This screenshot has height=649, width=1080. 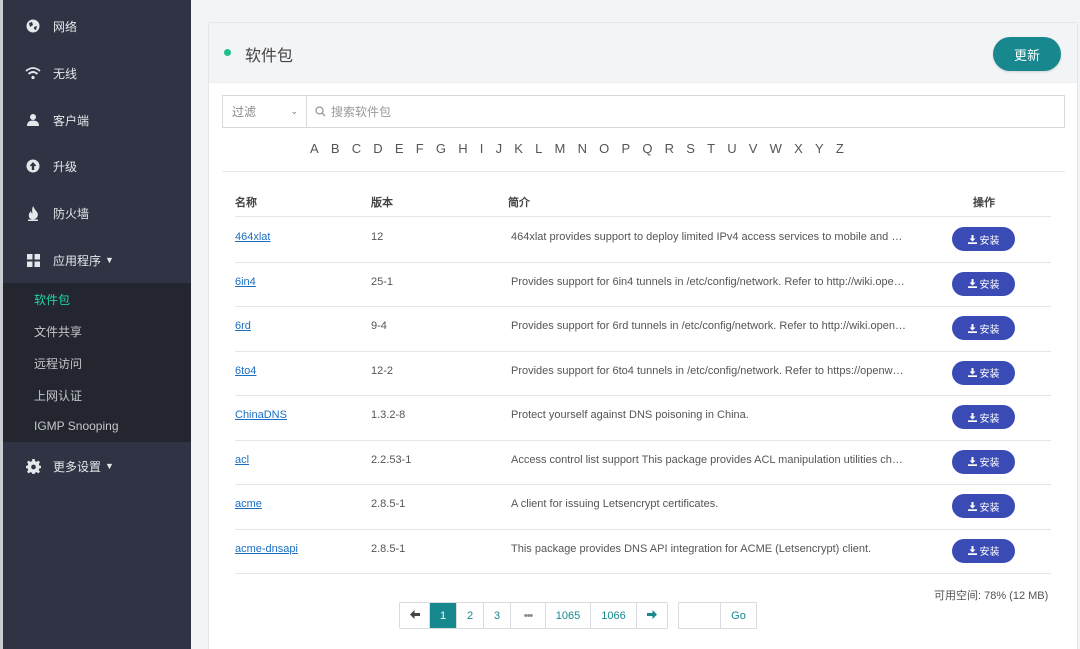 I want to click on prev-page-button, so click(x=415, y=615).